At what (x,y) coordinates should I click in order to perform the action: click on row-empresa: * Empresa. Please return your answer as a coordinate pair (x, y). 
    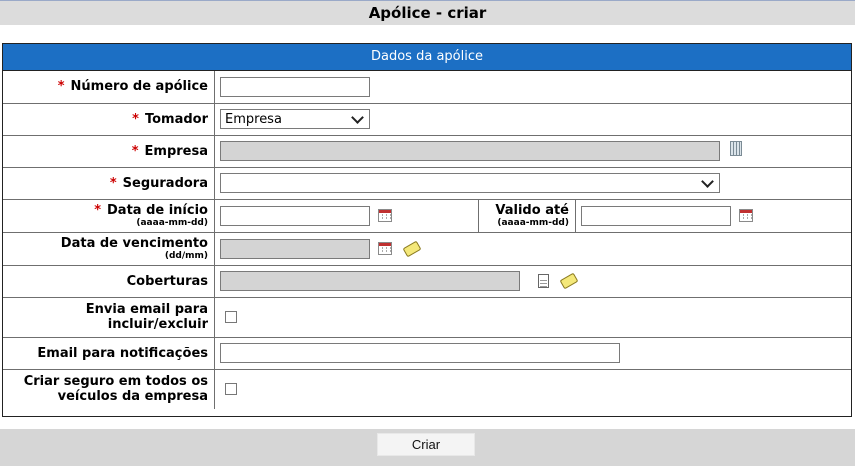
    Looking at the image, I should click on (427, 151).